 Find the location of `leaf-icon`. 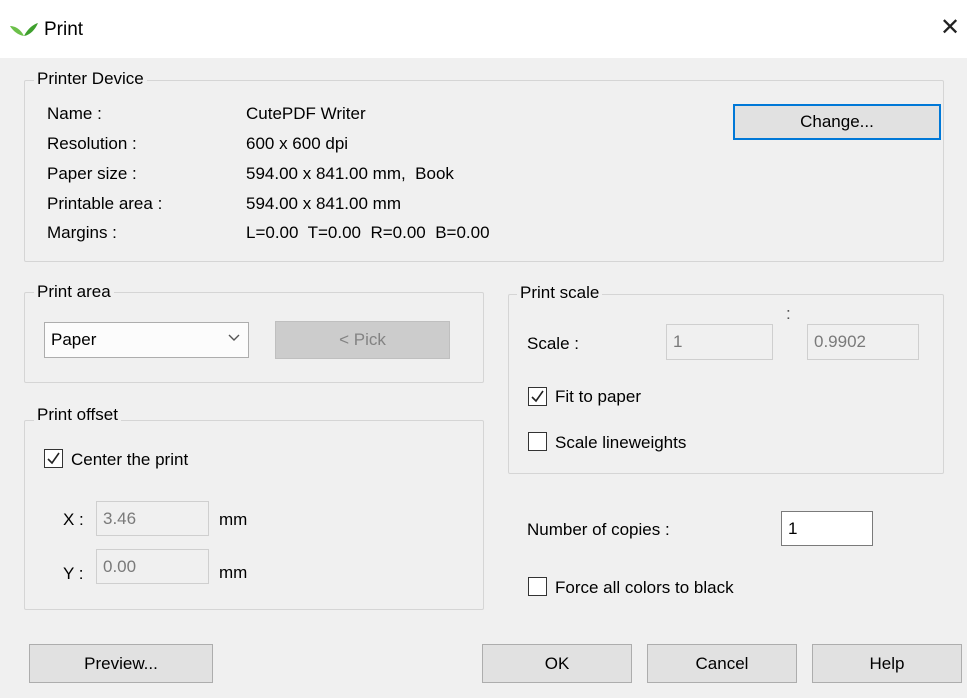

leaf-icon is located at coordinates (24, 29).